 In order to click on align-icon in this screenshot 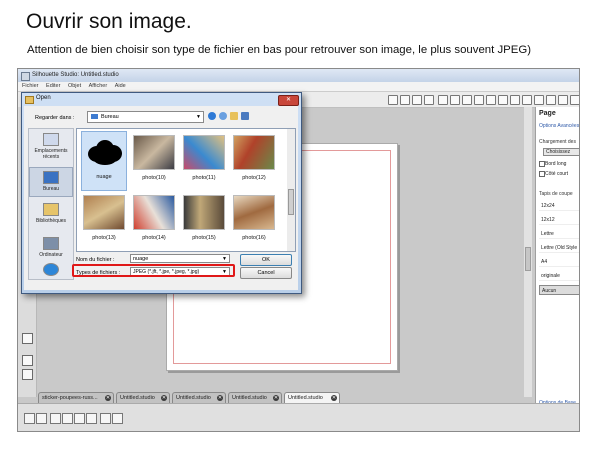, I will do `click(429, 100)`.